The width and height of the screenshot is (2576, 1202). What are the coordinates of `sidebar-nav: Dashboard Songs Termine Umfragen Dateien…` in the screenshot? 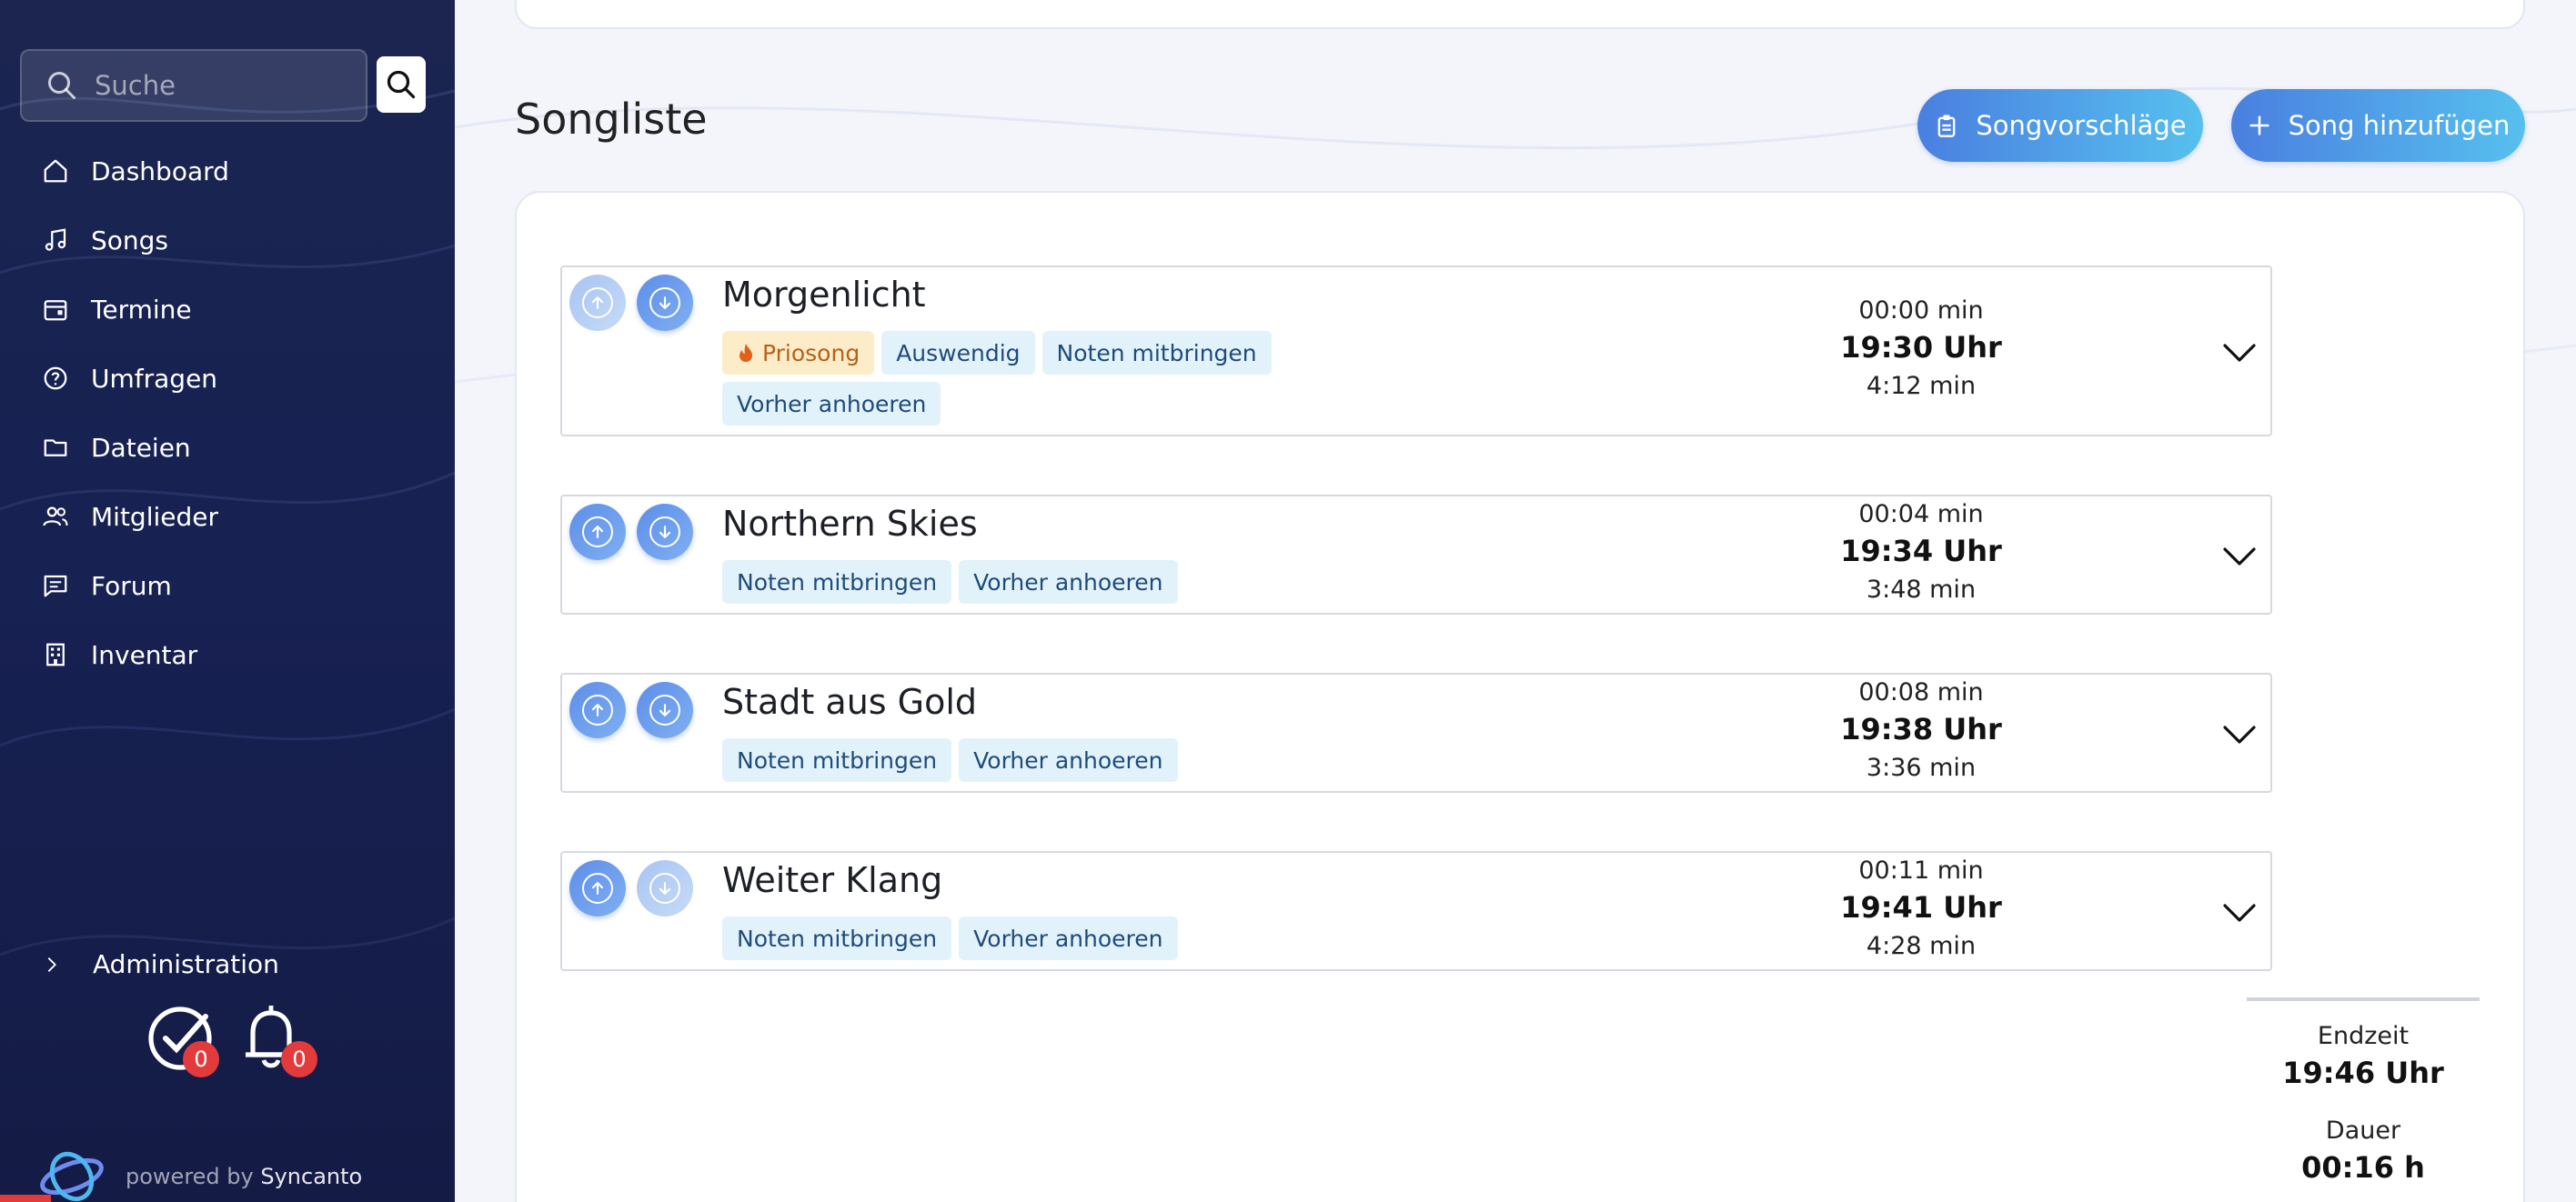 It's located at (227, 412).